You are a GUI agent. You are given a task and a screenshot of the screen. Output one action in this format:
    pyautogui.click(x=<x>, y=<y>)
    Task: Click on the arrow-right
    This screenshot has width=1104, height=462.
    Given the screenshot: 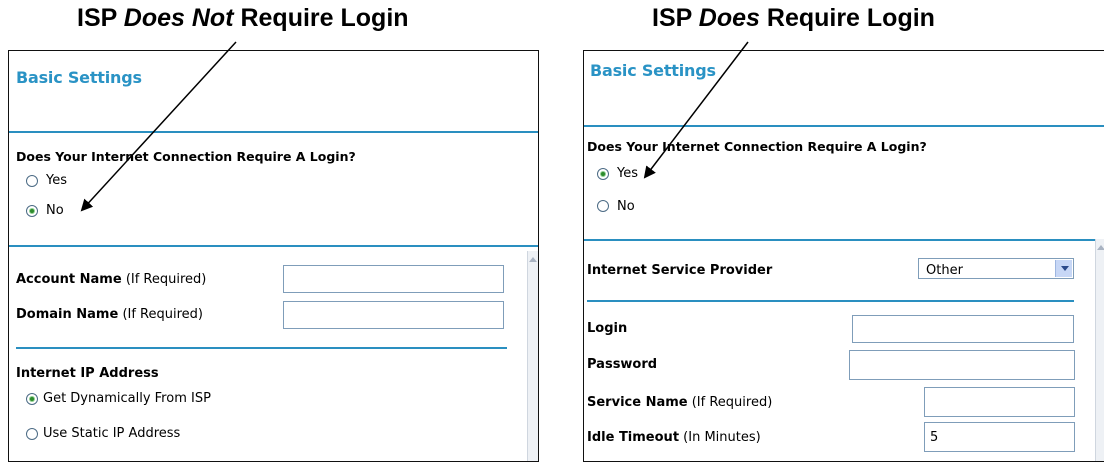 What is the action you would take?
    pyautogui.click(x=696, y=110)
    